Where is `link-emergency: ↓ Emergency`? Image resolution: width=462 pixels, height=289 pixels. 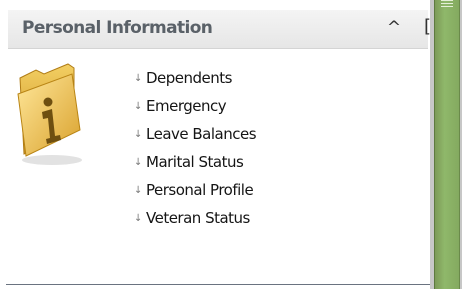
link-emergency: ↓ Emergency is located at coordinates (194, 106).